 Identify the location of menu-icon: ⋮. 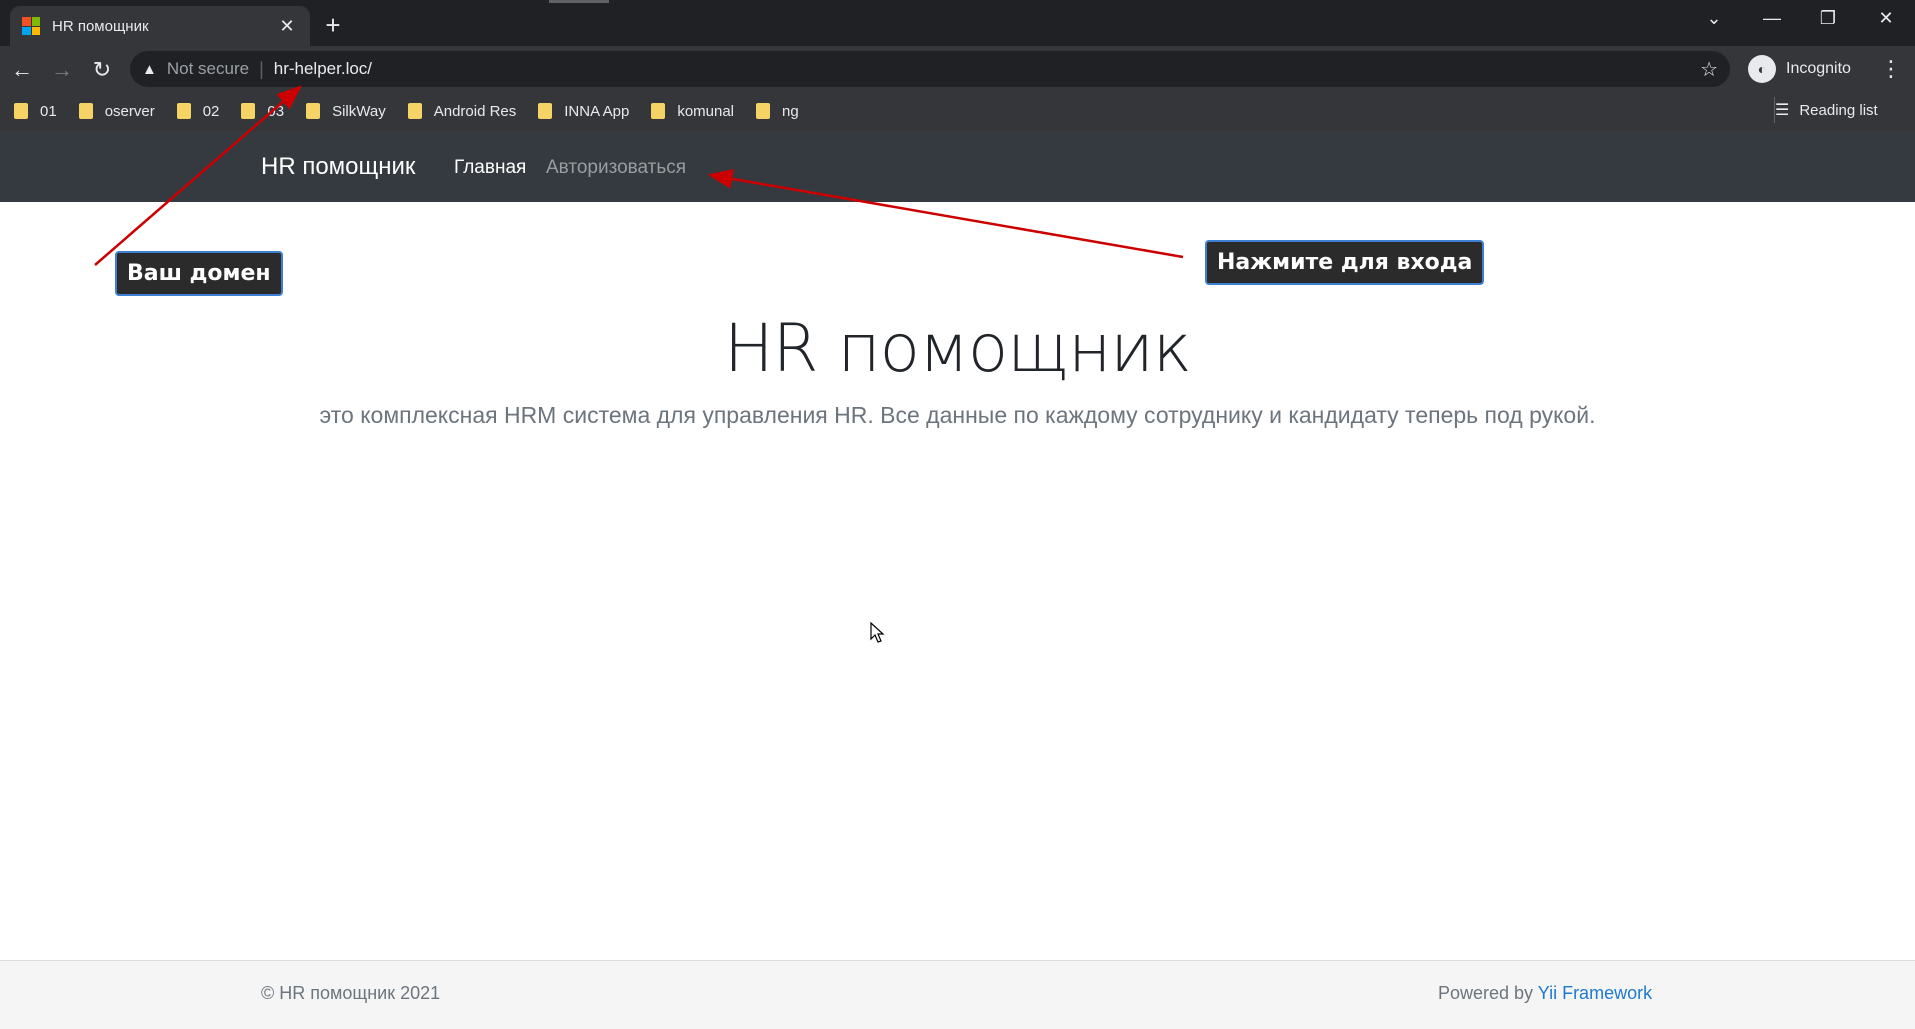
(1891, 69).